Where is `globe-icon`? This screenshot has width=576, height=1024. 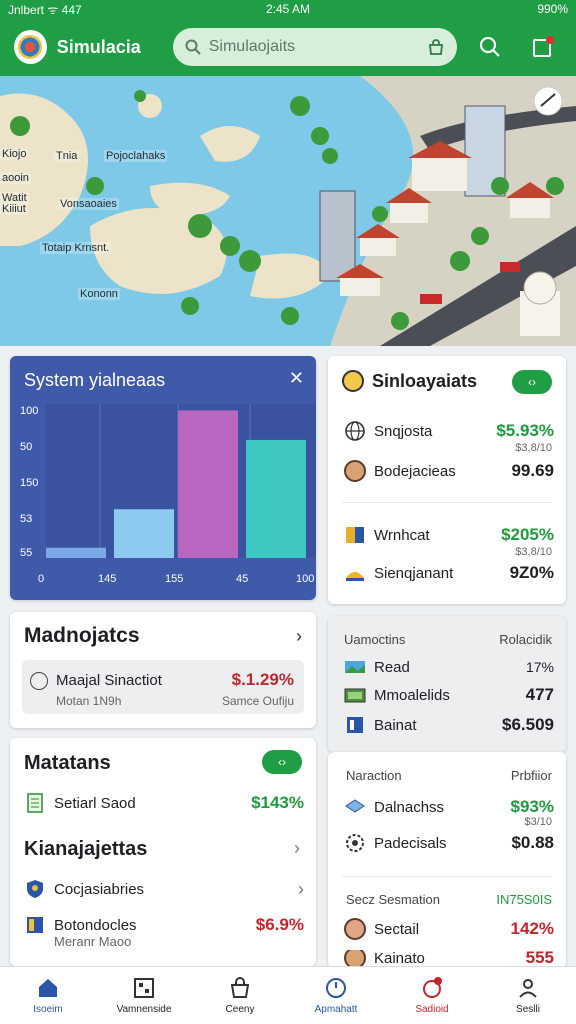
globe-icon is located at coordinates (355, 431).